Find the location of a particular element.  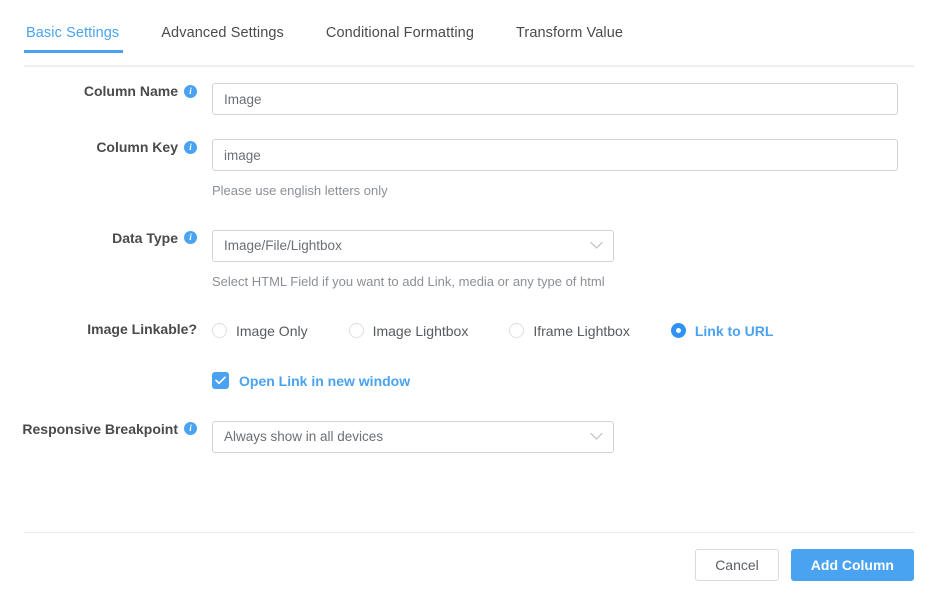

column-key-label: Column Key is located at coordinates (137, 147).